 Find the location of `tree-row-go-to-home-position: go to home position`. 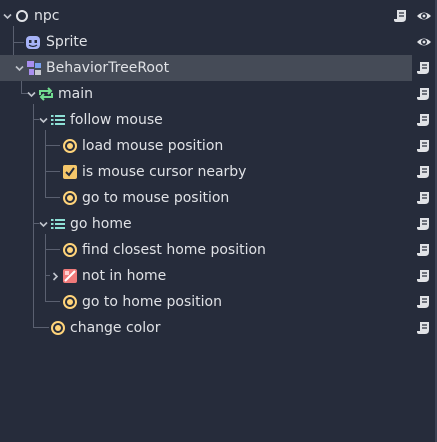

tree-row-go-to-home-position: go to home position is located at coordinates (218, 302).